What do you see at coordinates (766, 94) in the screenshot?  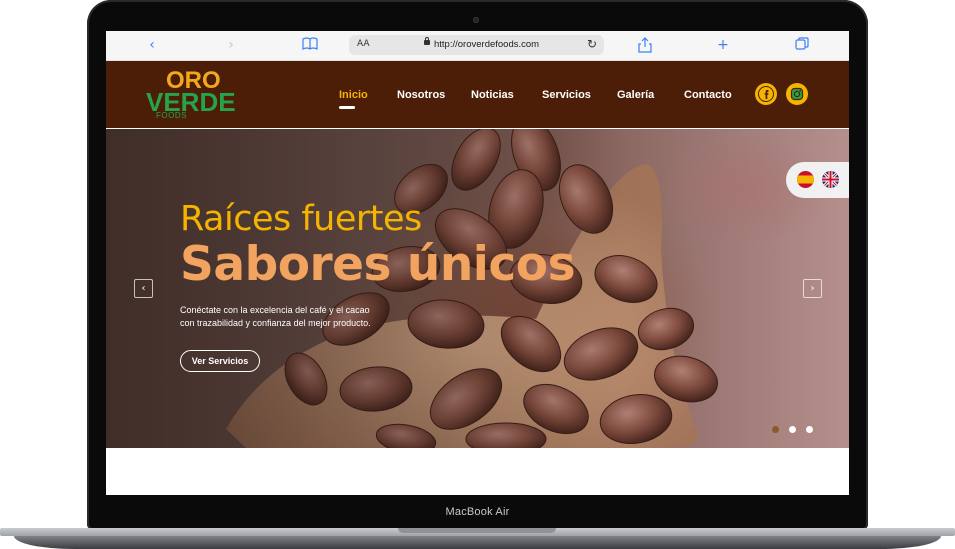 I see `facebook-icon` at bounding box center [766, 94].